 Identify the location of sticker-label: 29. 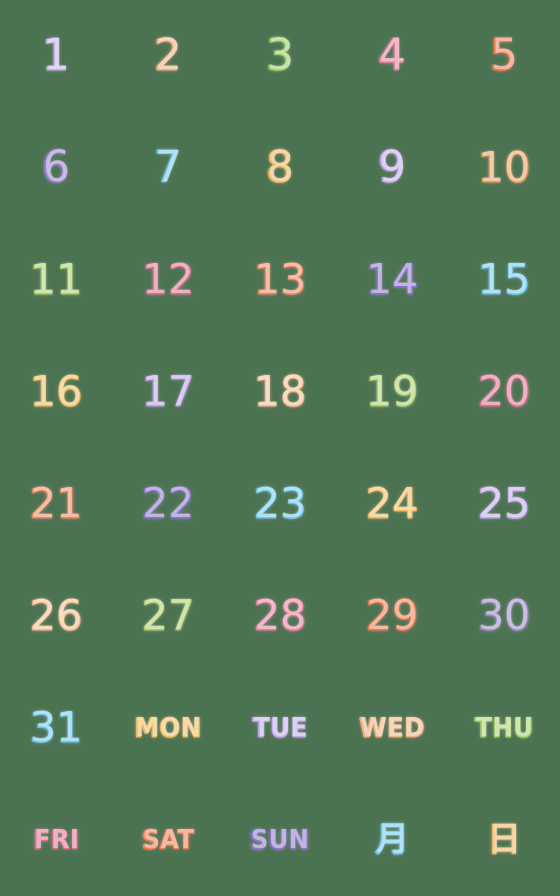
(392, 615).